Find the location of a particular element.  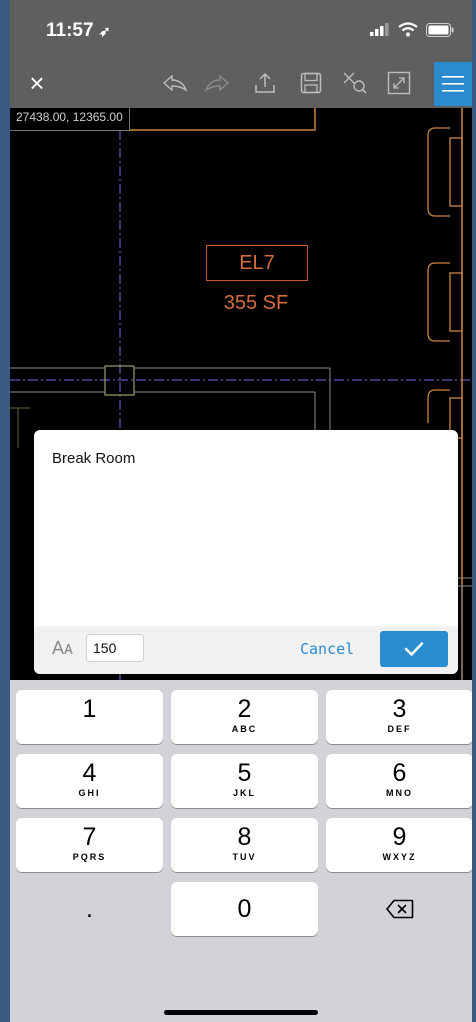

time-text: 11:57 is located at coordinates (70, 30).